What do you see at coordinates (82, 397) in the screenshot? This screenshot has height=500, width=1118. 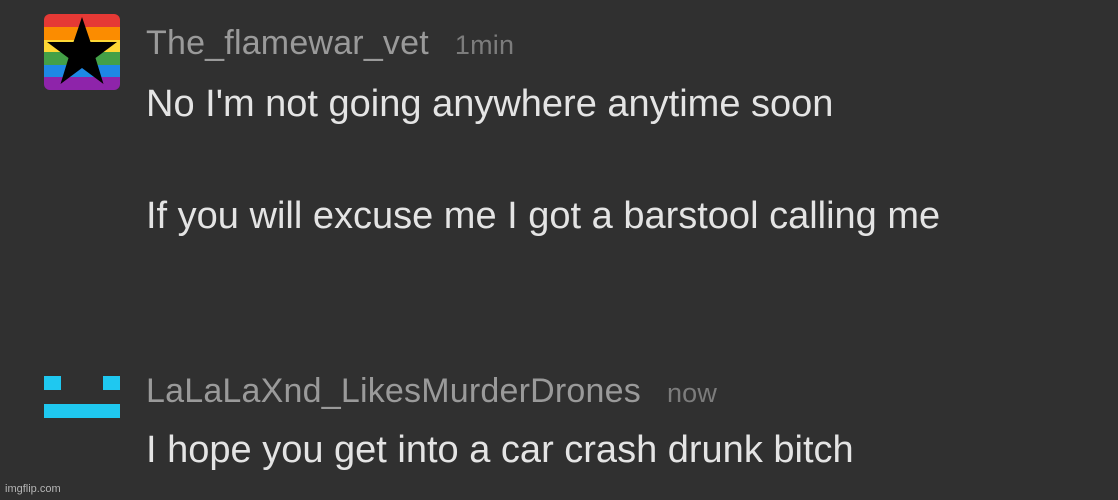 I see `cyan-face-icon` at bounding box center [82, 397].